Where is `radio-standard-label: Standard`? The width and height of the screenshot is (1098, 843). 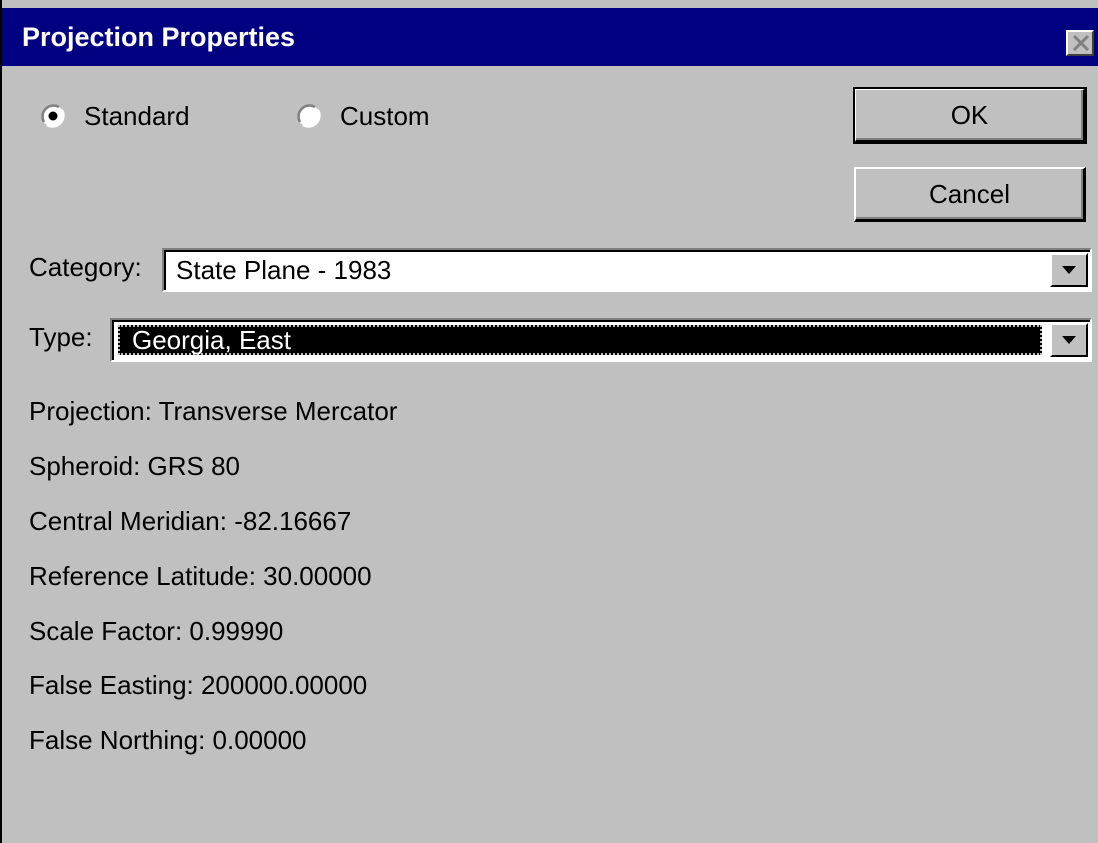
radio-standard-label: Standard is located at coordinates (137, 115).